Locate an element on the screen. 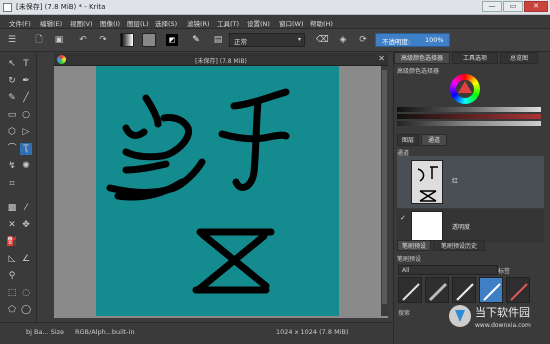  tag-label: 标签 is located at coordinates (504, 270).